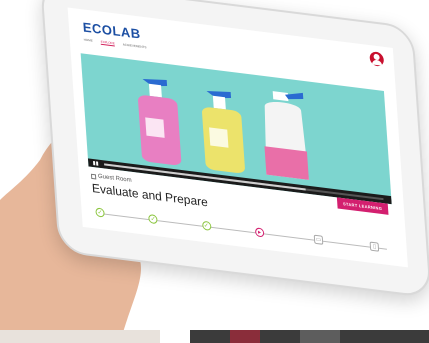  I want to click on step-2-check-icon: ✓, so click(153, 219).